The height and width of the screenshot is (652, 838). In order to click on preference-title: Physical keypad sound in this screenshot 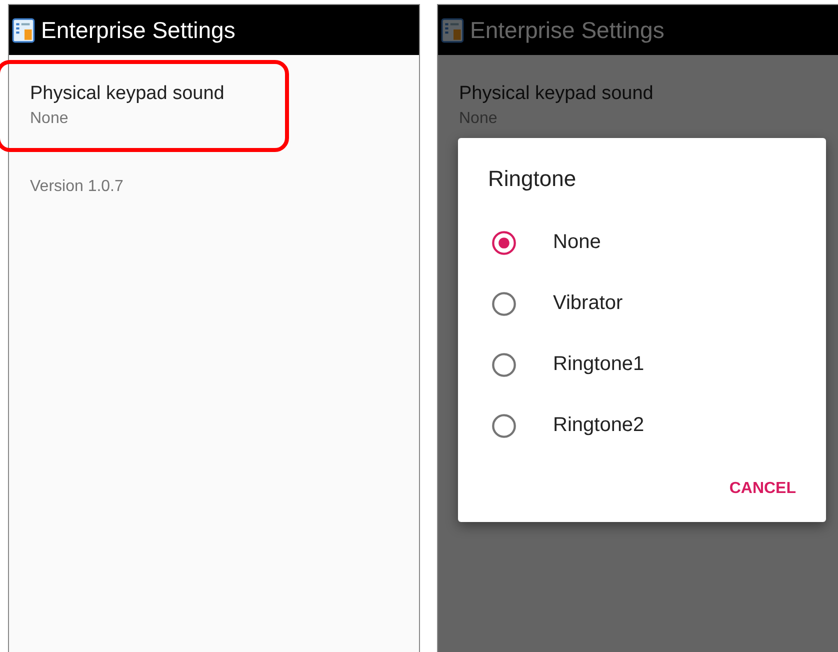, I will do `click(214, 94)`.